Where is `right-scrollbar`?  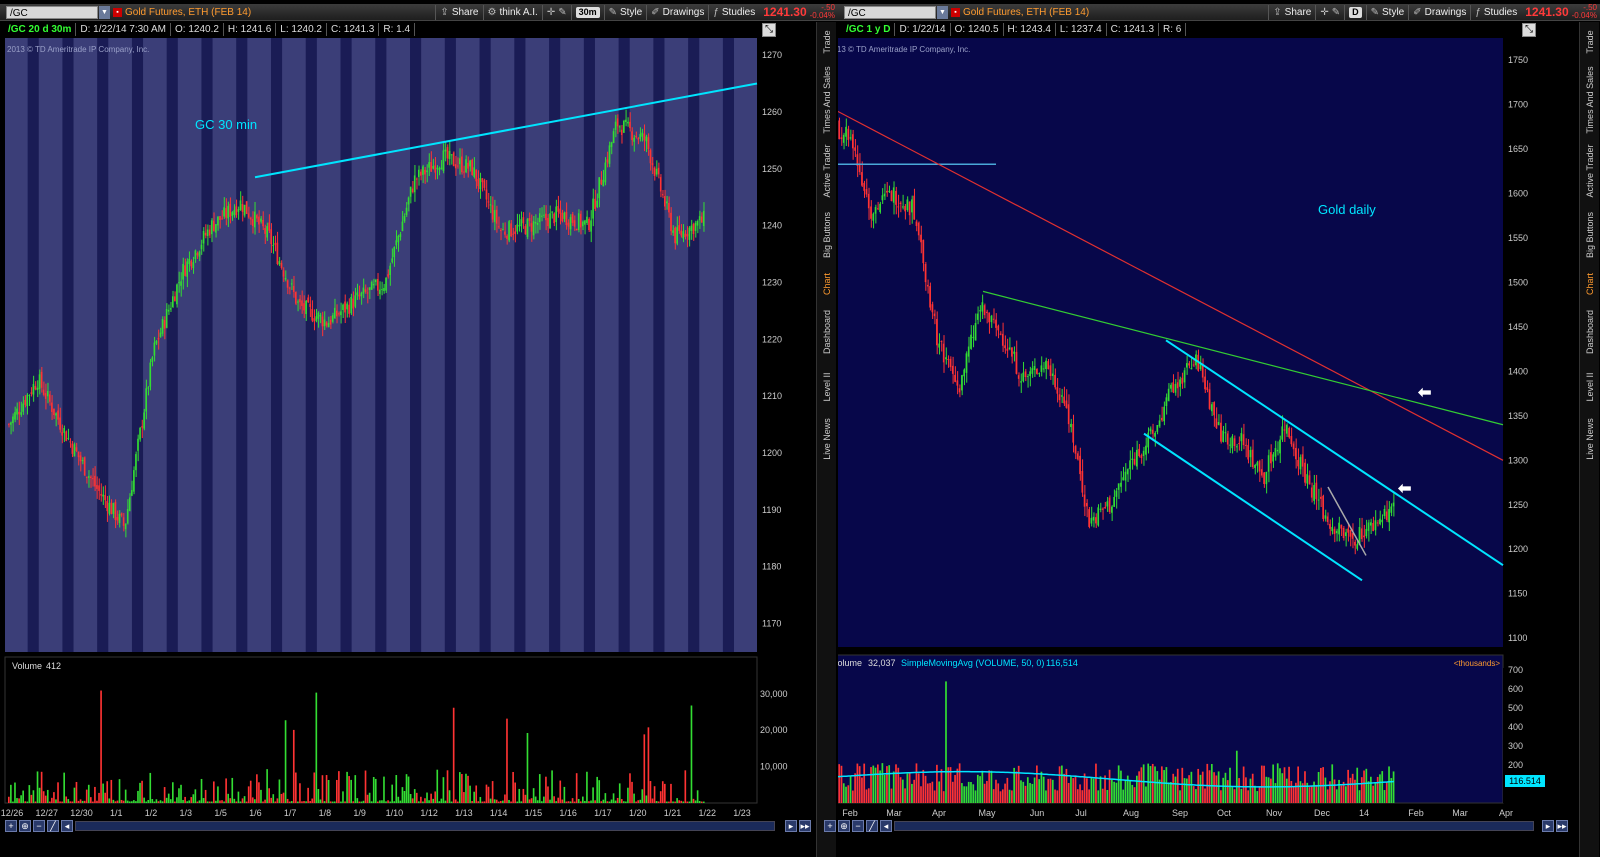 right-scrollbar is located at coordinates (1214, 826).